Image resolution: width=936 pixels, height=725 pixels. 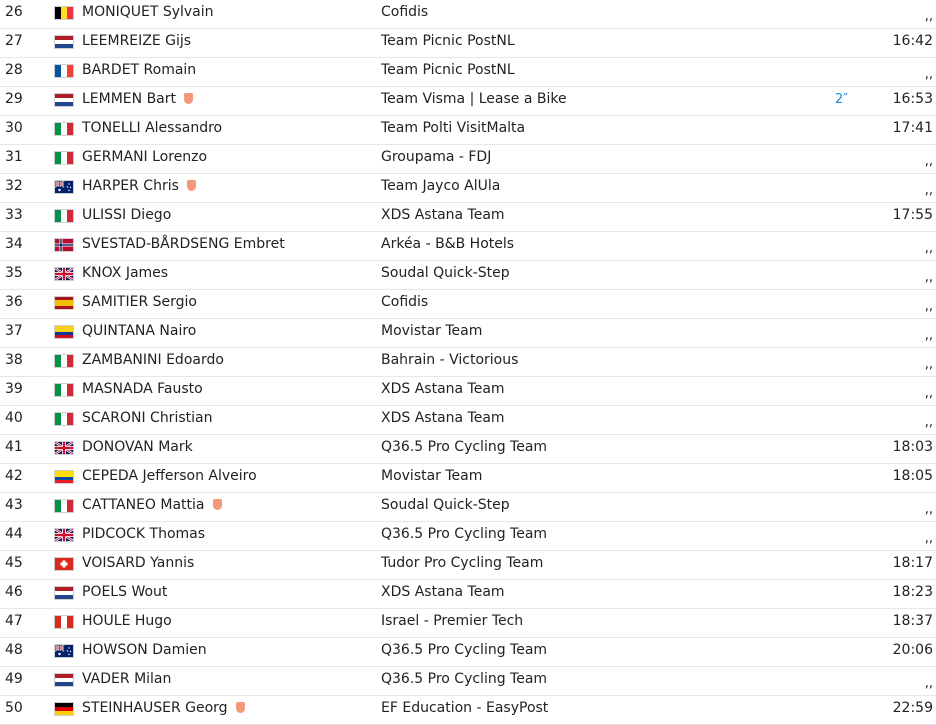 I want to click on rider-name-link: VADER Milan, so click(x=126, y=679).